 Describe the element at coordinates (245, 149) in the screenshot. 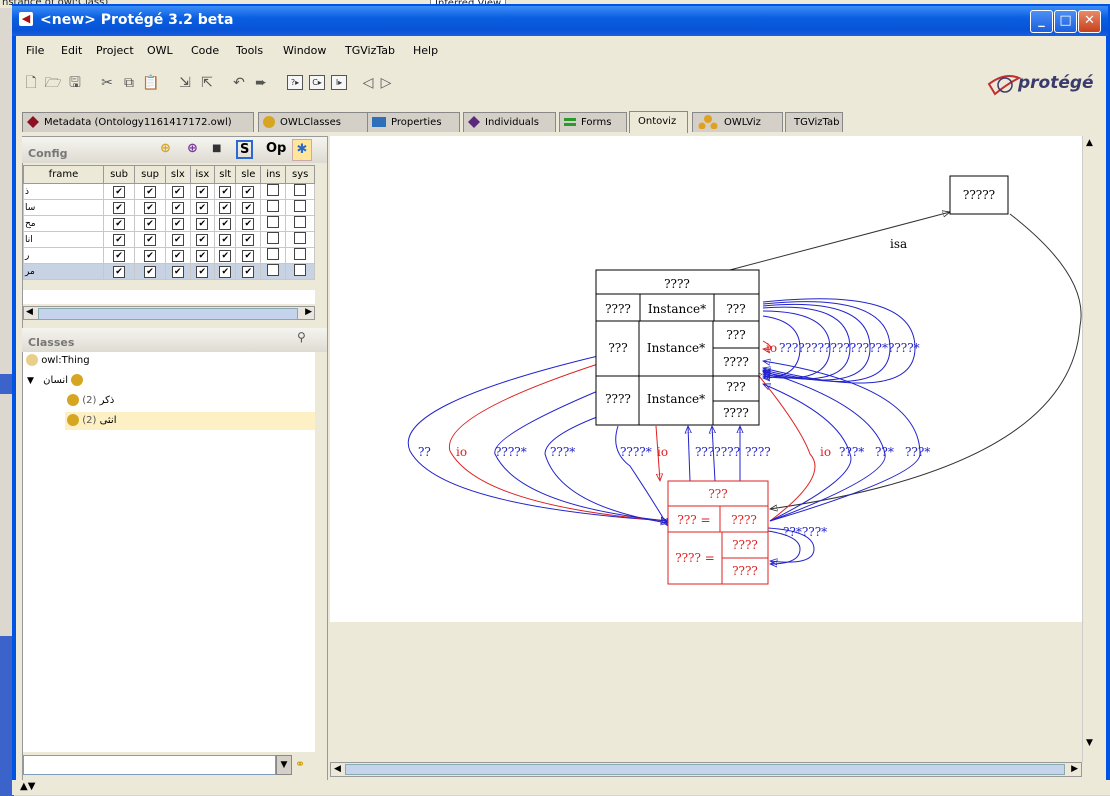

I see `show-slots-icon: S` at that location.